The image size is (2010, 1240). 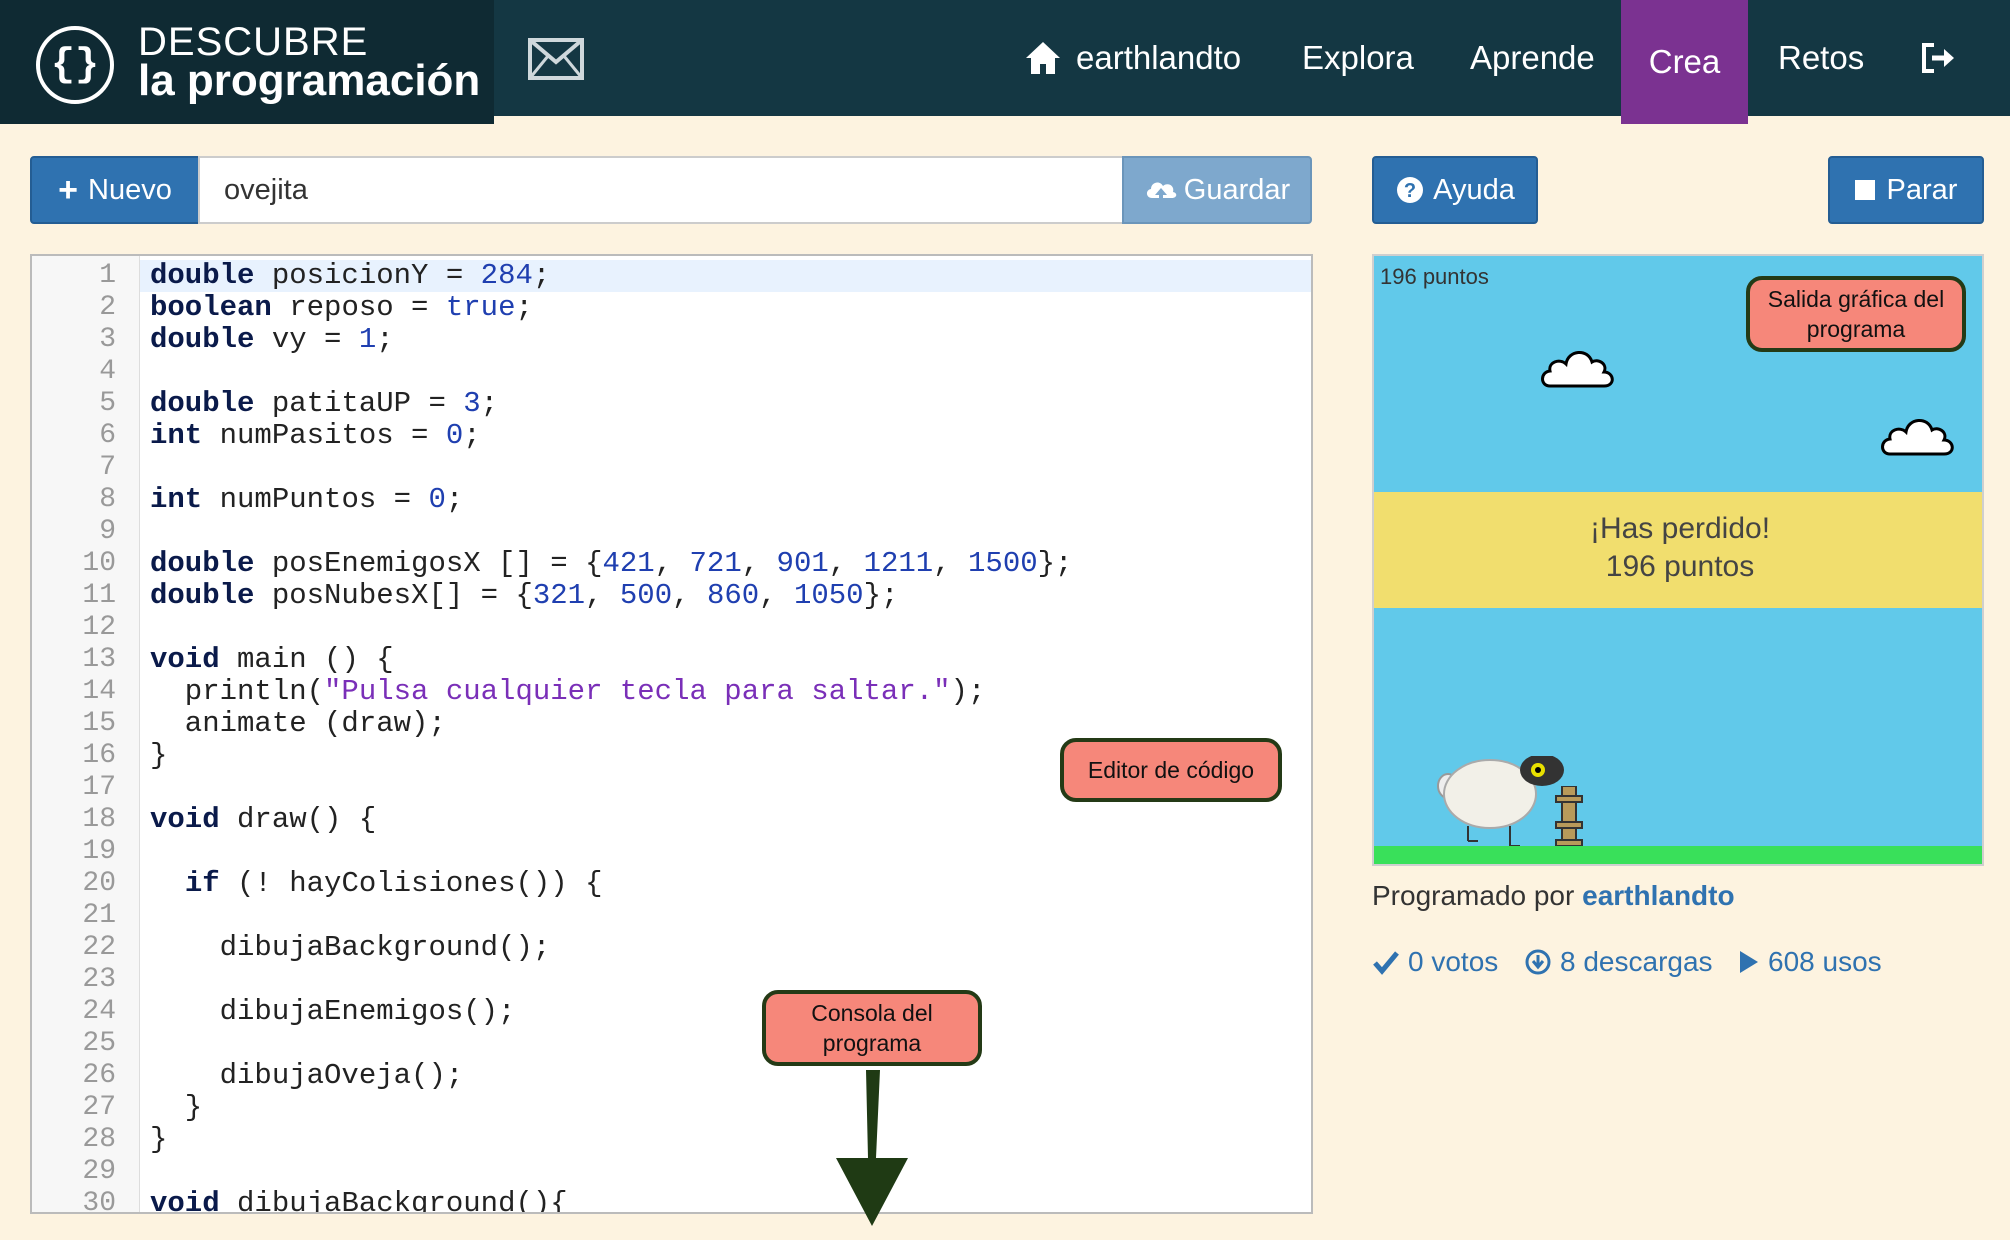 I want to click on line-number: 6, so click(x=107, y=435).